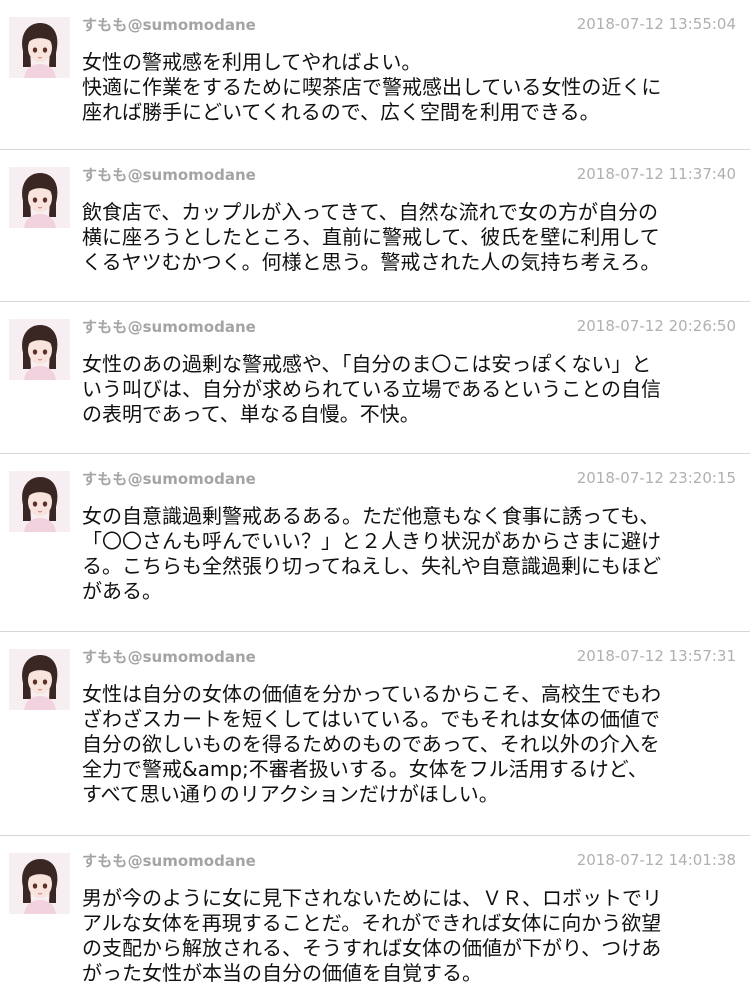  Describe the element at coordinates (367, 364) in the screenshot. I see `tweet-text-line: 女性のあの過剰な警戒感や、「自分のま〇こは安っぽくない」と` at that location.